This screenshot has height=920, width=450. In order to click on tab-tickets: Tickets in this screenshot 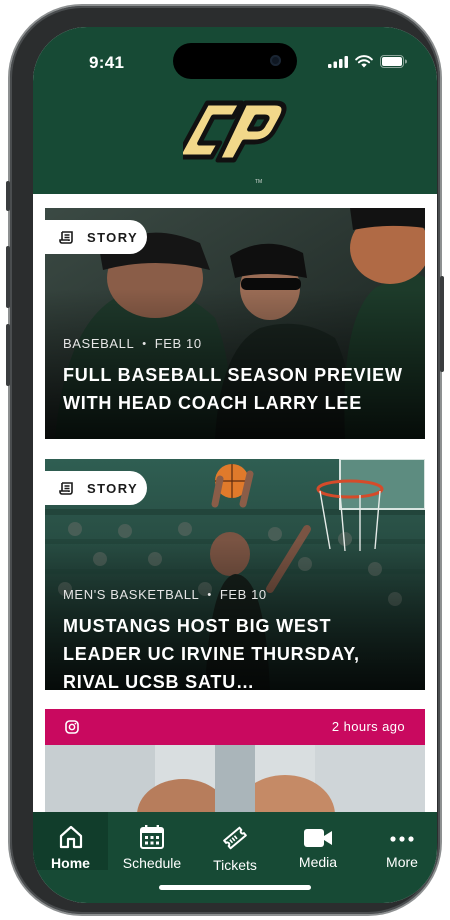, I will do `click(235, 842)`.